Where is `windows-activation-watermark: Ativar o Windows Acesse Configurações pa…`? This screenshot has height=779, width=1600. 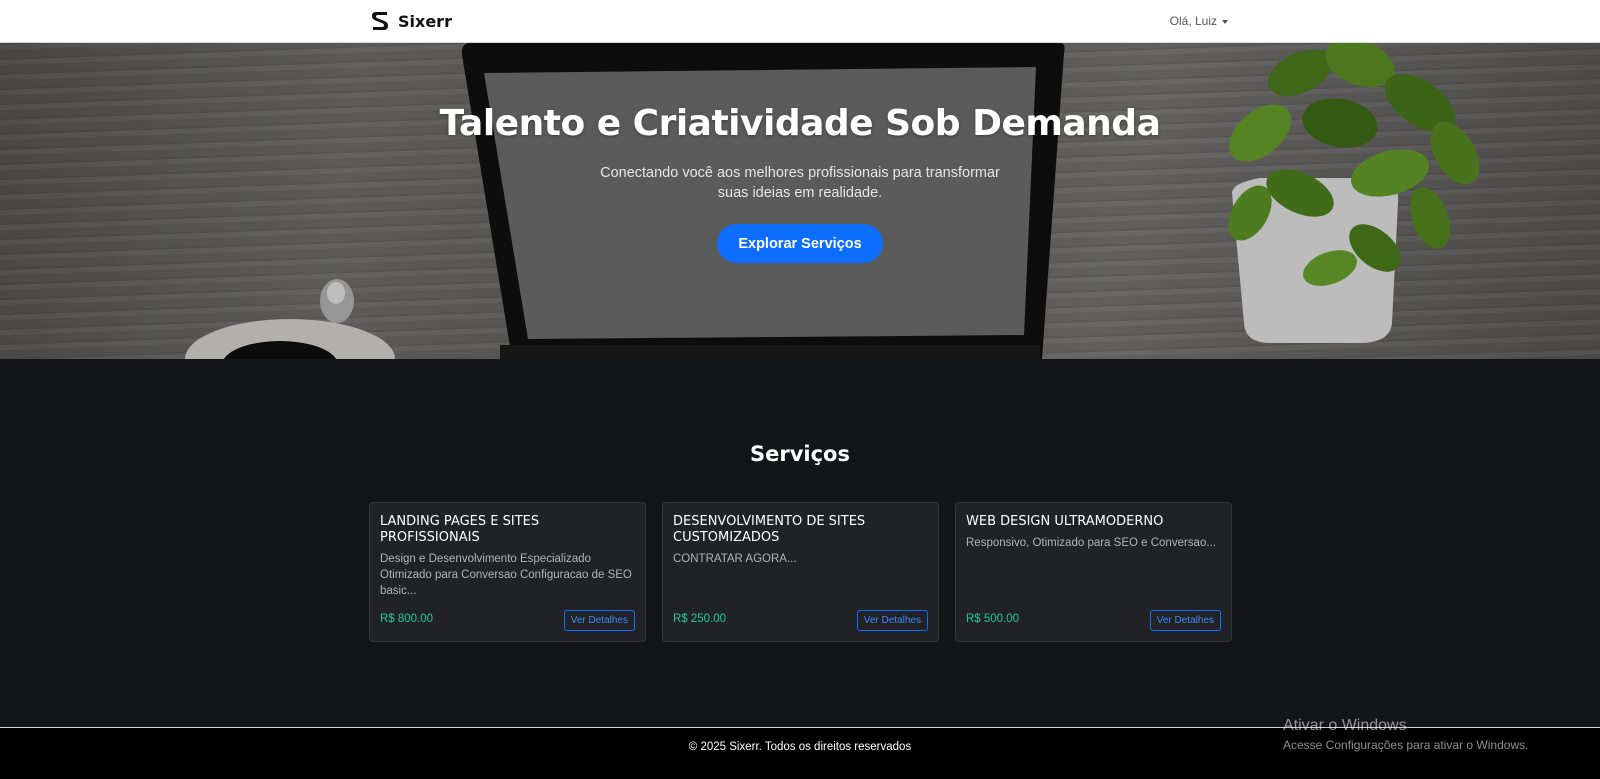
windows-activation-watermark: Ativar o Windows Acesse Configurações pa… is located at coordinates (1405, 734).